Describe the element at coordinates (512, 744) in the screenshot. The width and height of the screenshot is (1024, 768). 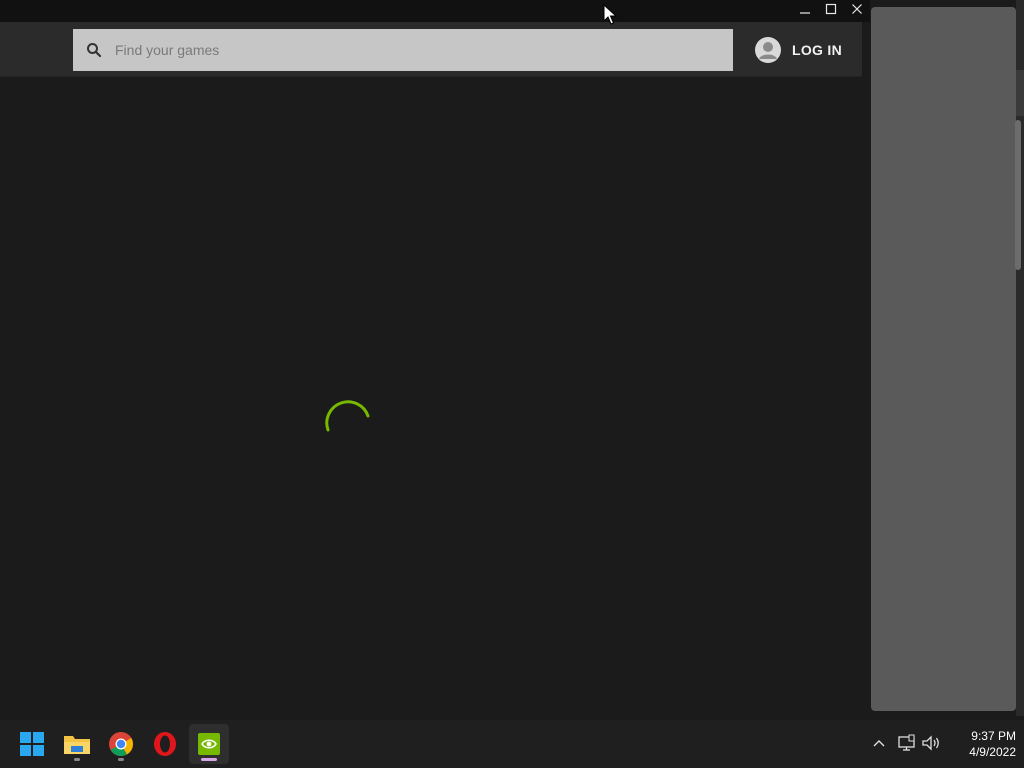
I see `taskbar: 9:37 PM 4/9/2022` at that location.